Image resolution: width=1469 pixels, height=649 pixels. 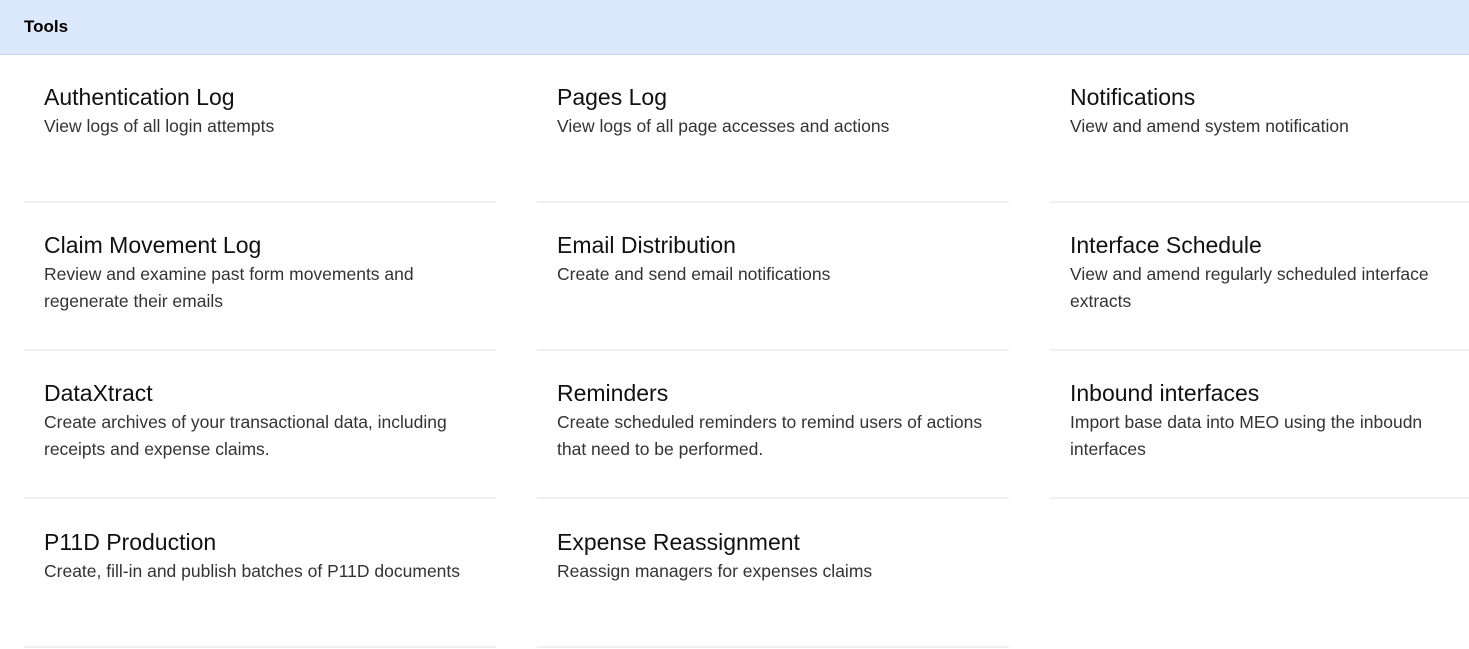 What do you see at coordinates (694, 274) in the screenshot?
I see `tile-description: Create and send email notifications` at bounding box center [694, 274].